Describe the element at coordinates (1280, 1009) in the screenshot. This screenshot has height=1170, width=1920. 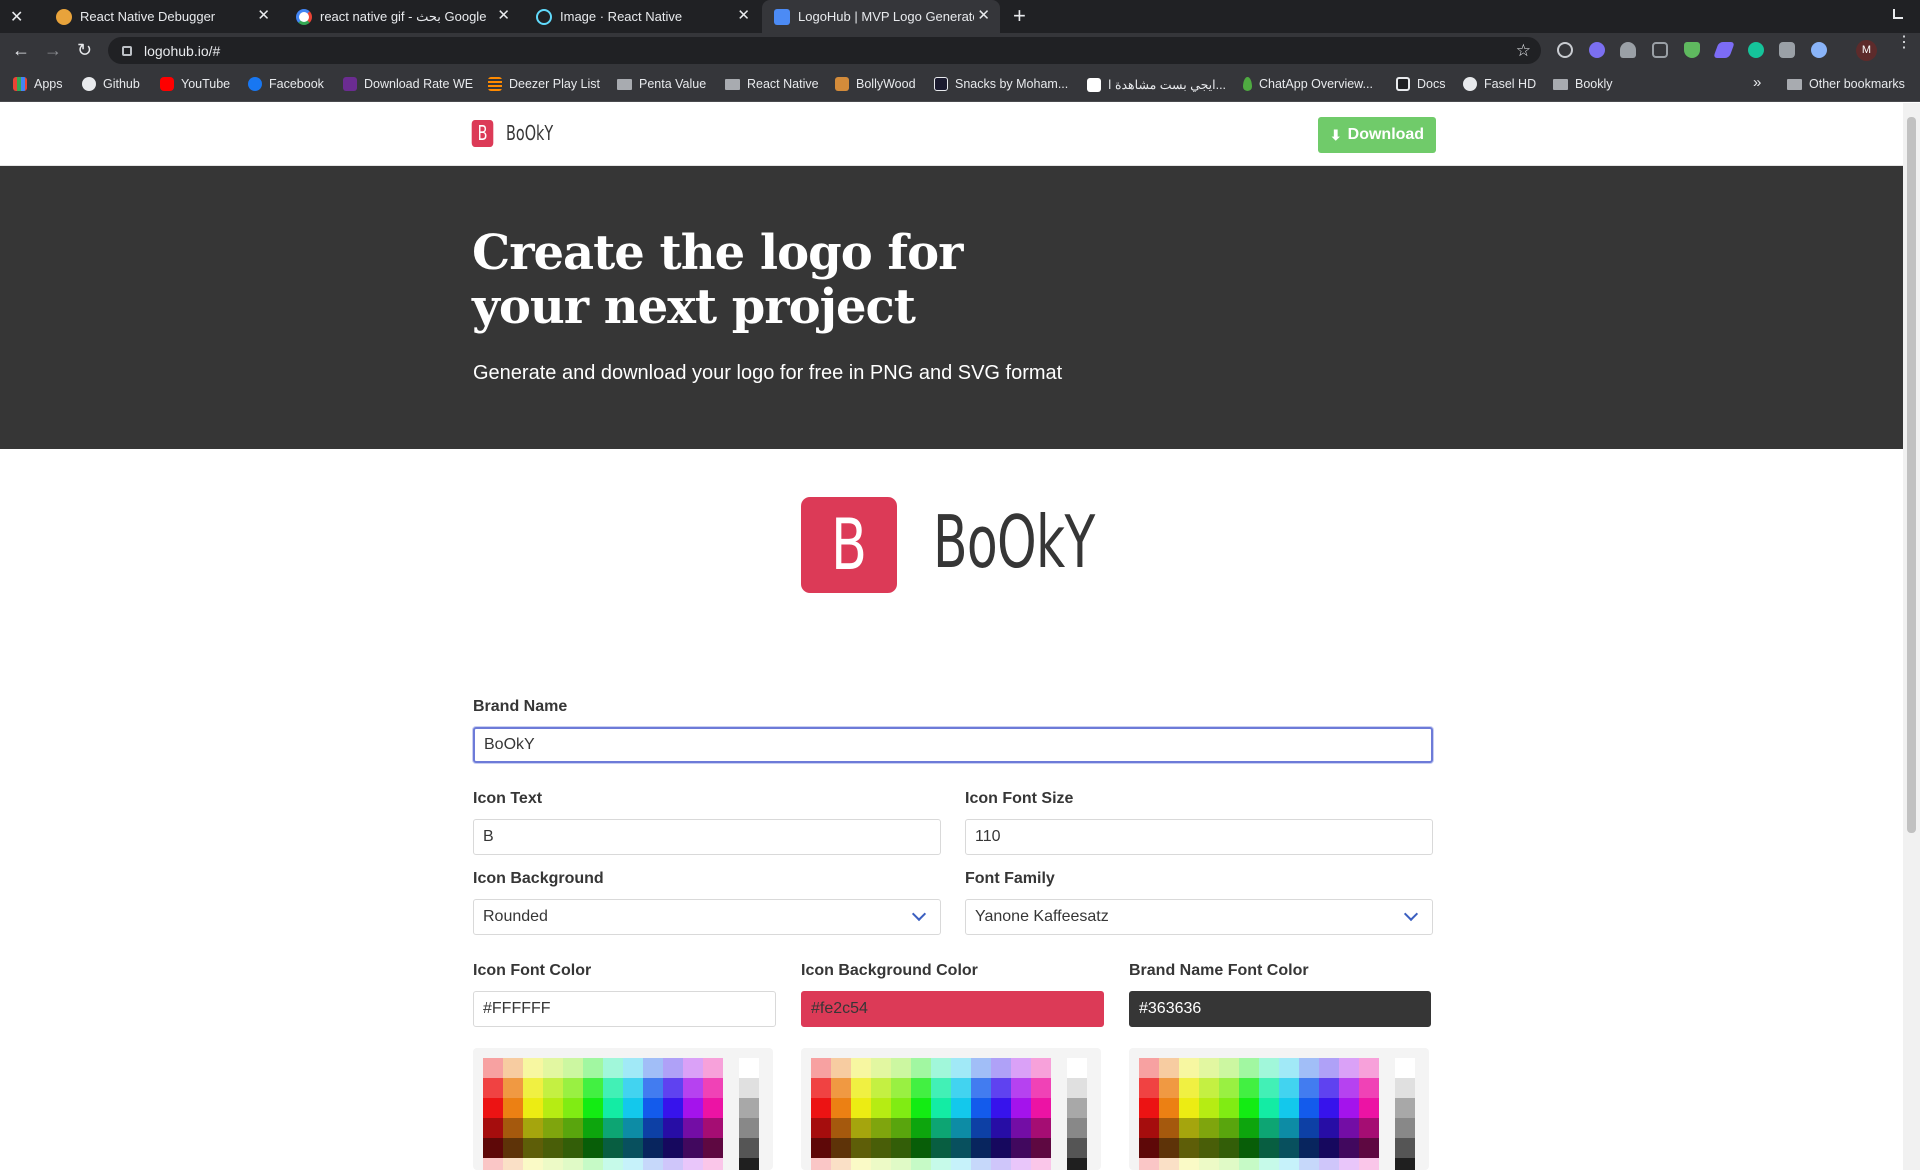
I see `brand-name-font-color-input: #363636` at that location.